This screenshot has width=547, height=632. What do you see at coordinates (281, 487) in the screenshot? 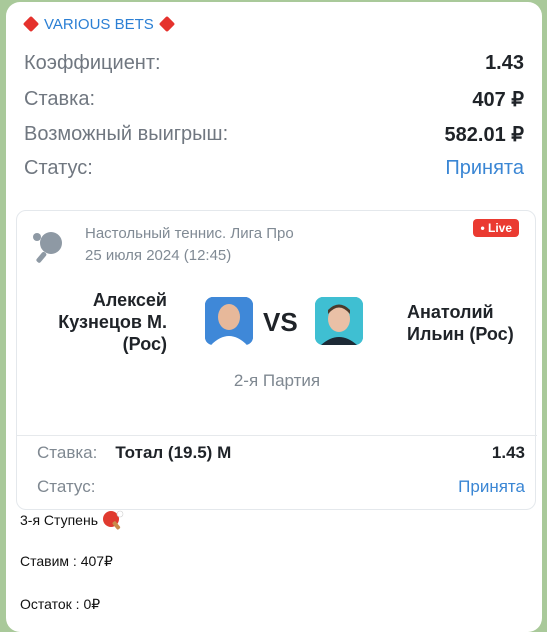
I see `status-row: Статус: Принята` at bounding box center [281, 487].